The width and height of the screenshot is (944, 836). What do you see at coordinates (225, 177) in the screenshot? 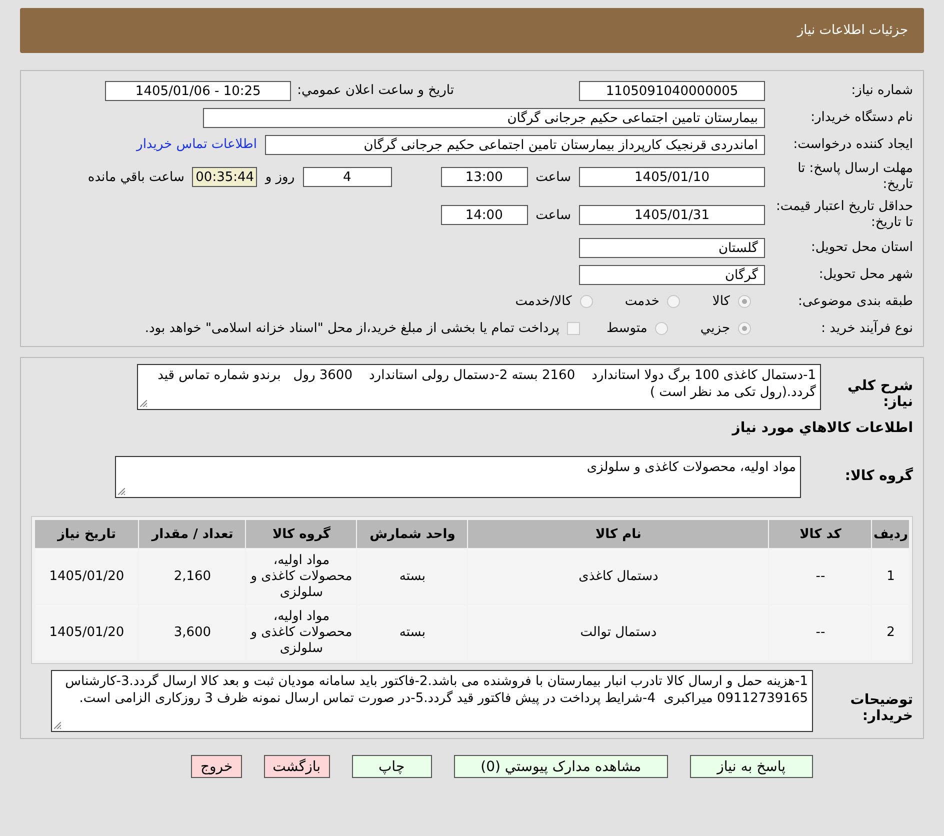
I see `text-field: 00:35:44` at bounding box center [225, 177].